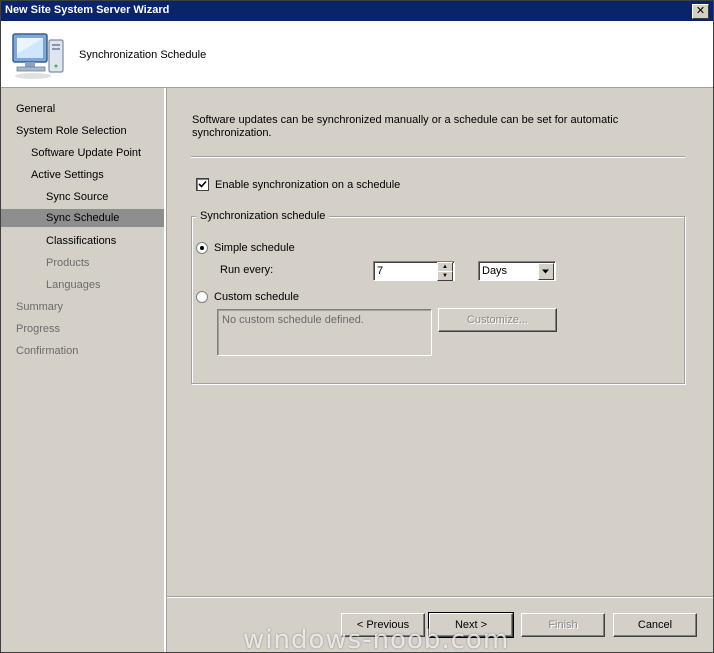 This screenshot has width=714, height=653. Describe the element at coordinates (97, 175) in the screenshot. I see `nav-item-active-settings: Active Settings` at that location.